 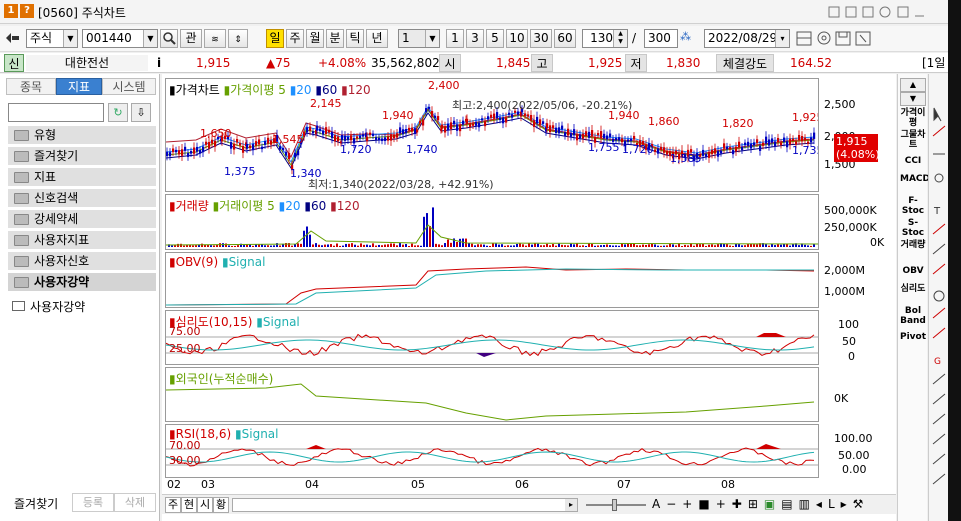 I want to click on interest-button: 관, so click(x=191, y=38).